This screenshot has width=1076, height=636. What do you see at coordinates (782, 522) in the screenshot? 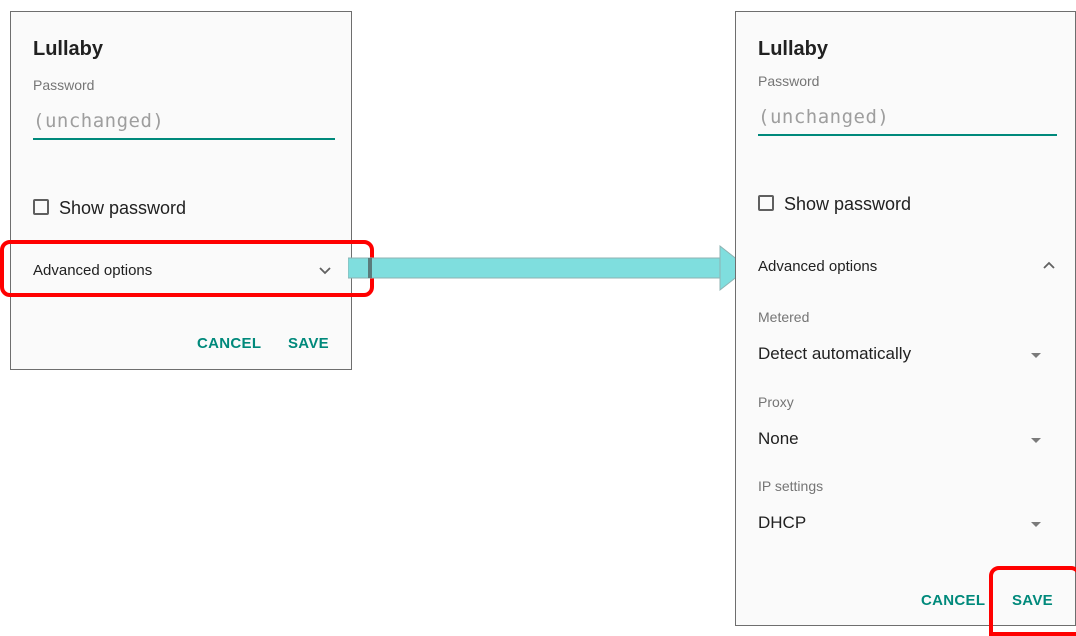
I see `ip-settings-value: DHCP` at bounding box center [782, 522].